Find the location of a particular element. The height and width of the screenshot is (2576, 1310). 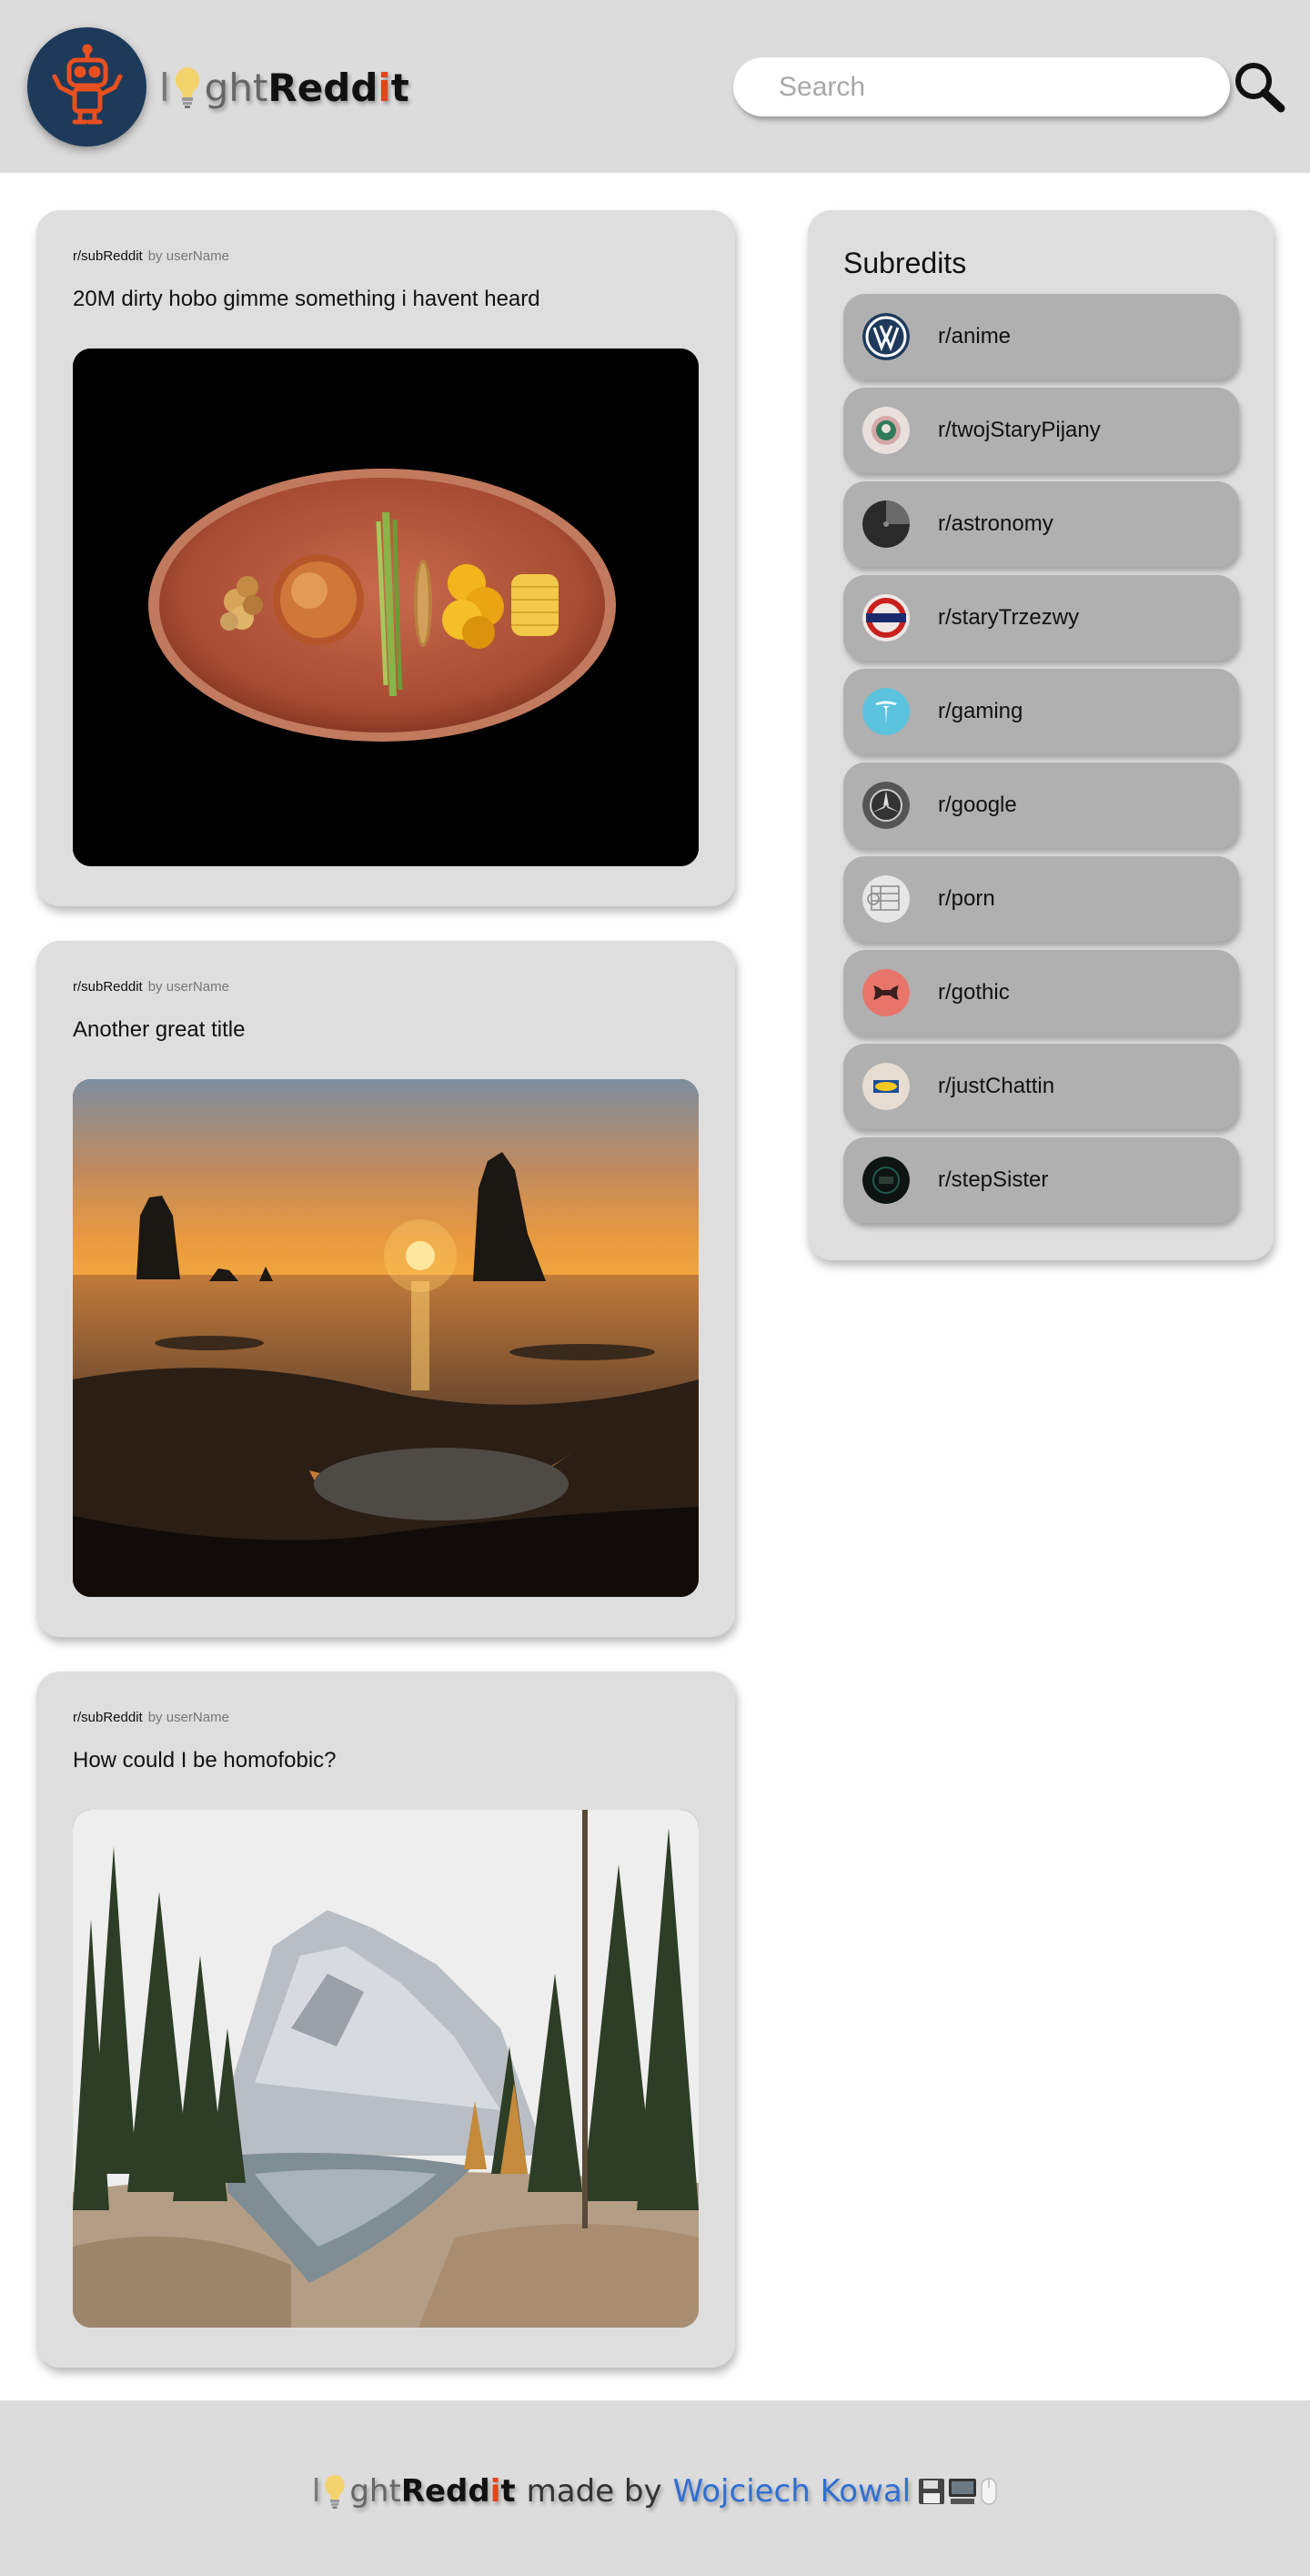

tesla-logo-icon is located at coordinates (886, 711).